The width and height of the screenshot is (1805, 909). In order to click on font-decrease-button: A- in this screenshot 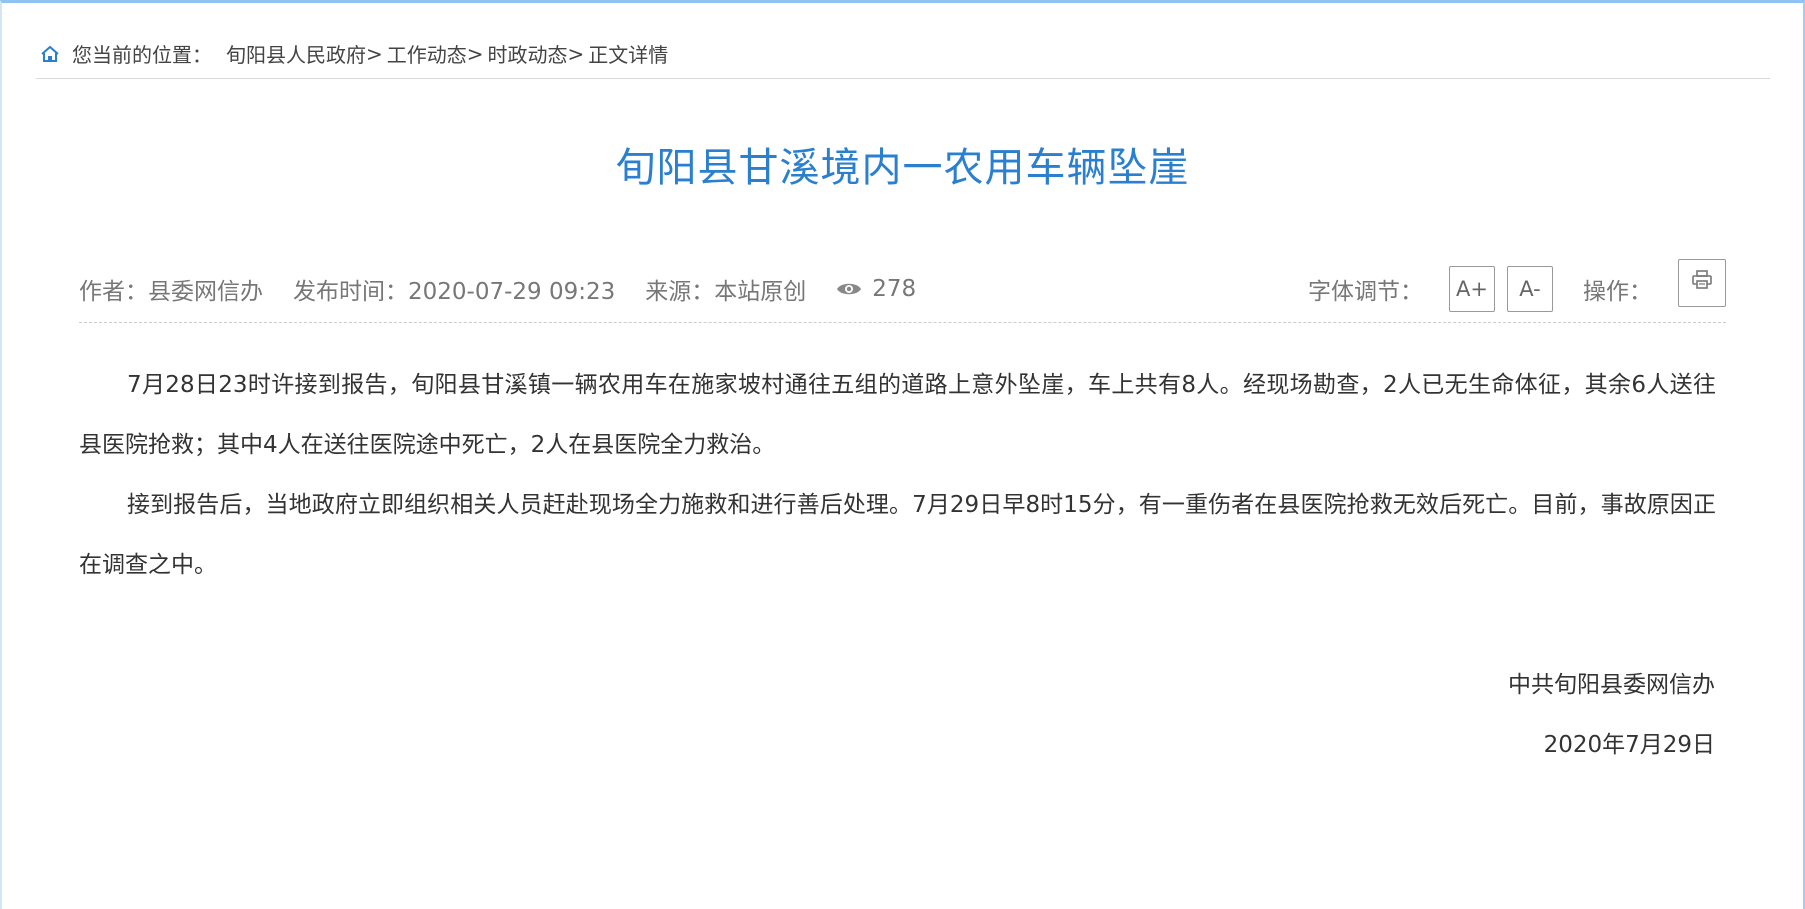, I will do `click(1530, 288)`.